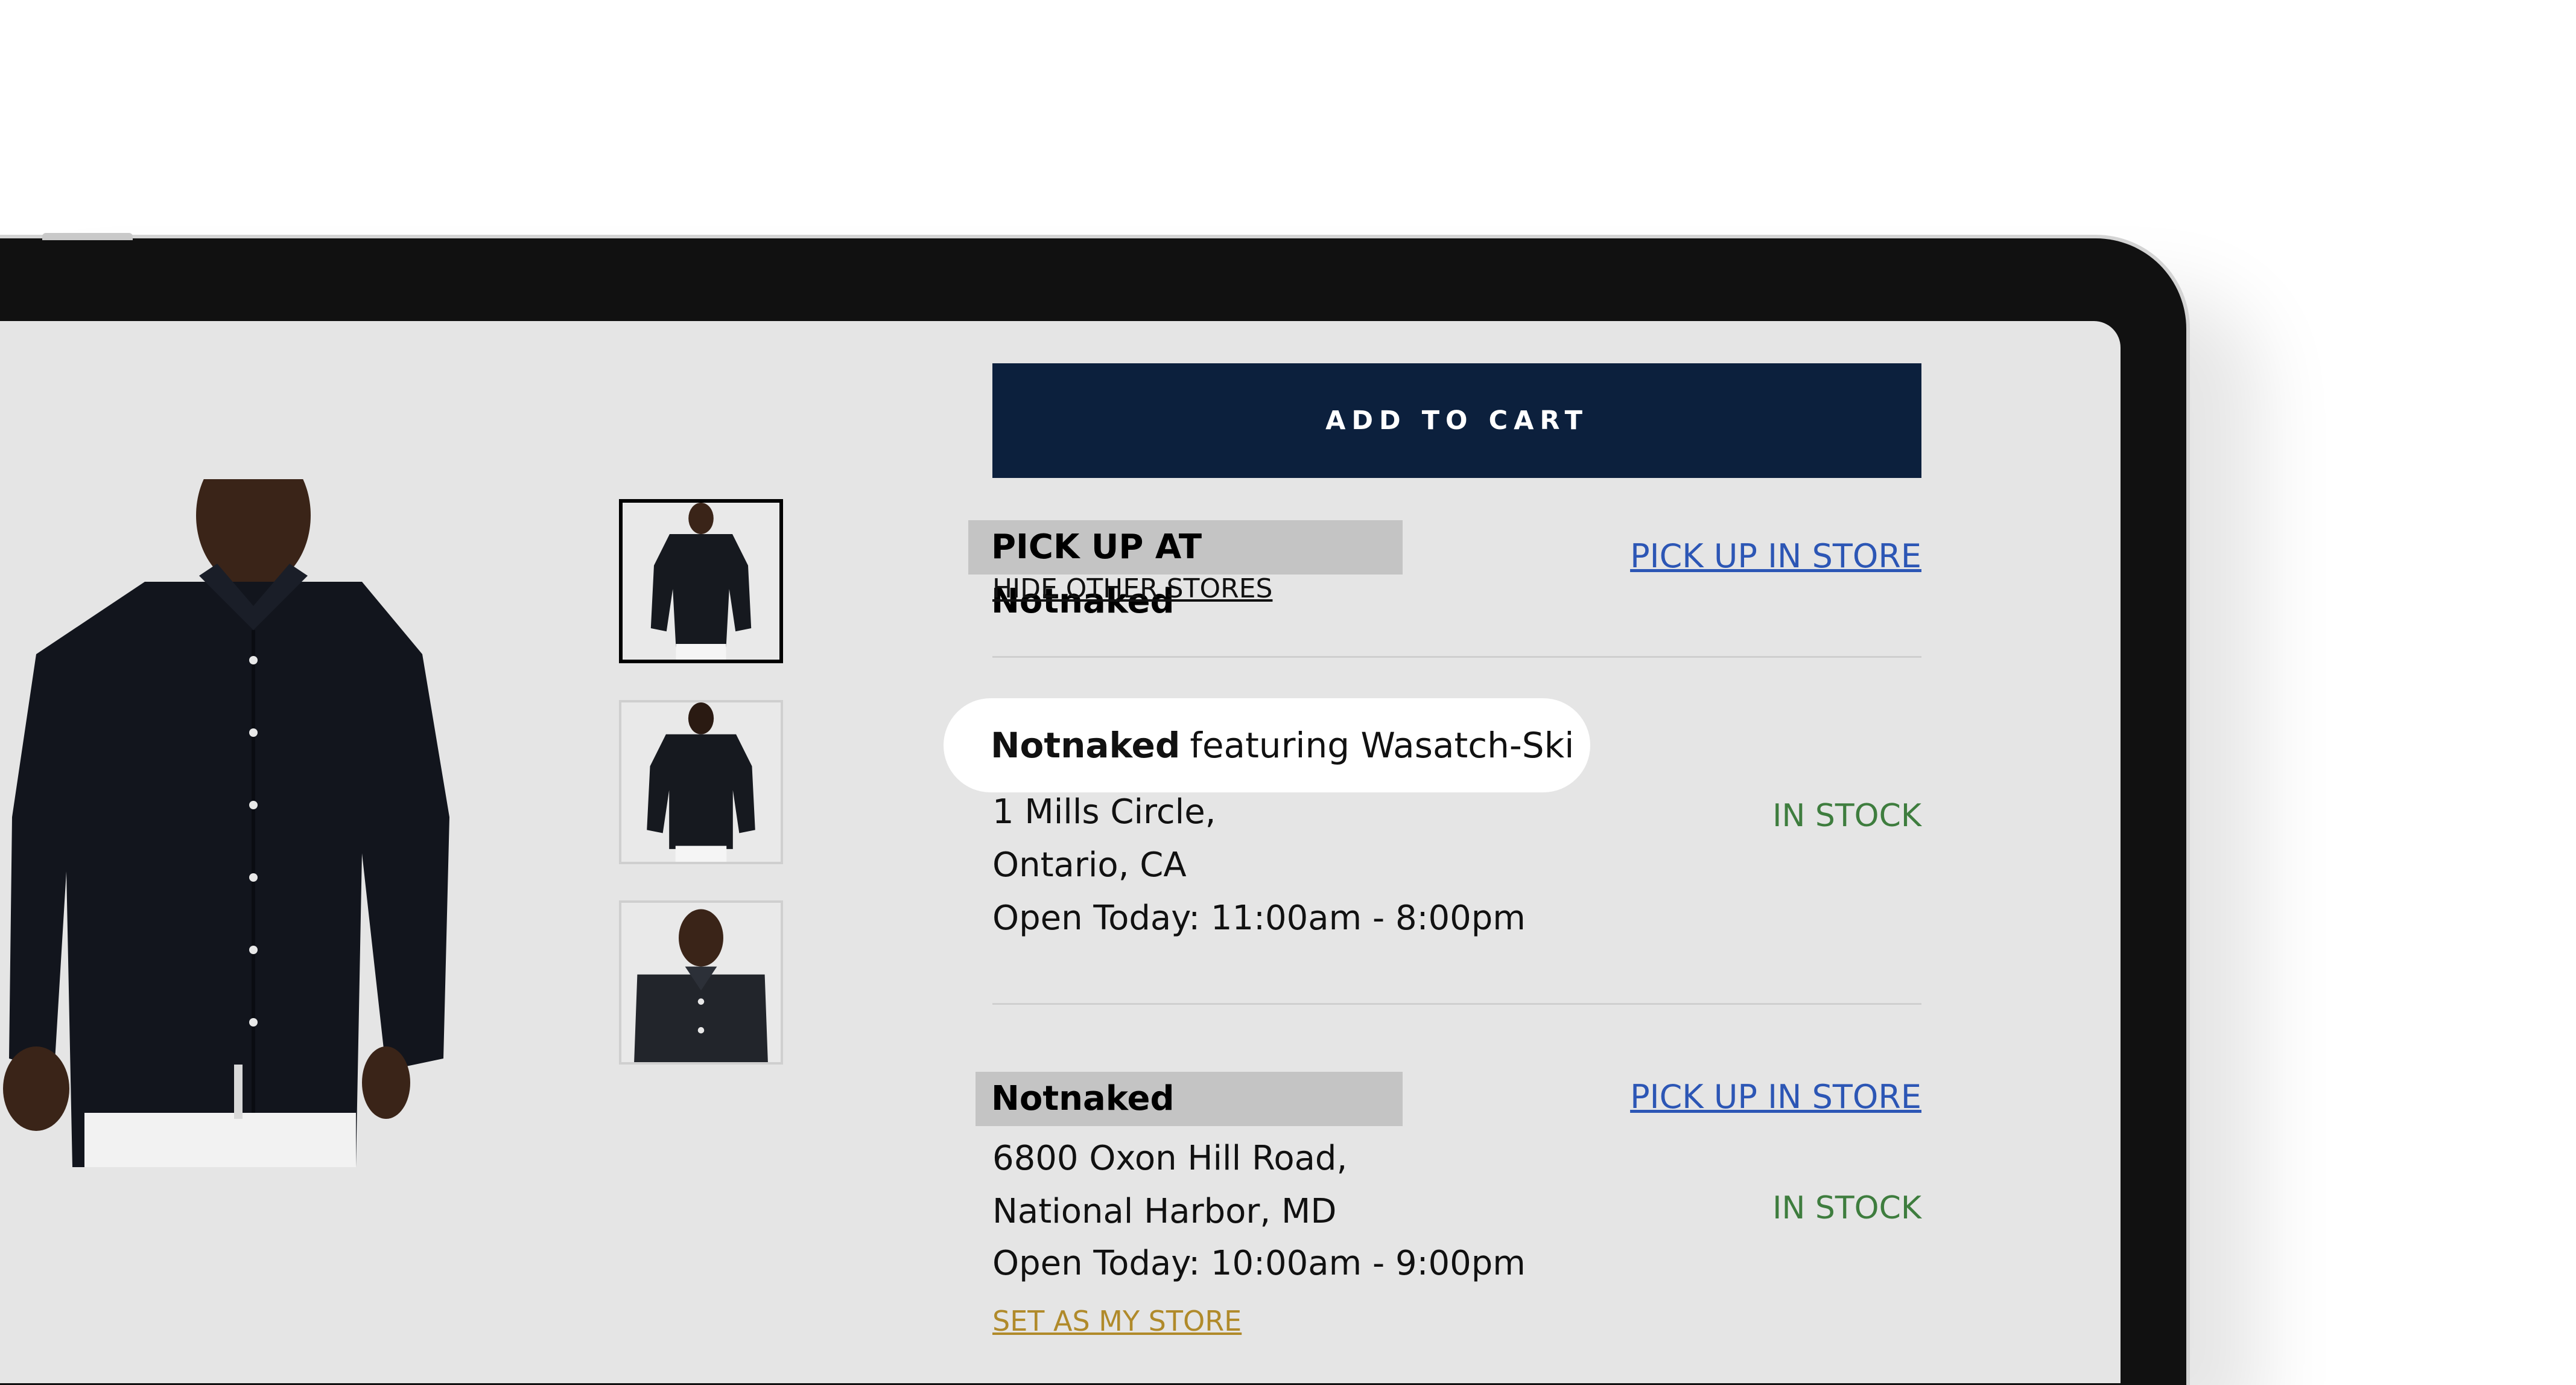 Image resolution: width=2576 pixels, height=1385 pixels. I want to click on store-hours: Open Today: 11:00am - 8:00pm, so click(1259, 919).